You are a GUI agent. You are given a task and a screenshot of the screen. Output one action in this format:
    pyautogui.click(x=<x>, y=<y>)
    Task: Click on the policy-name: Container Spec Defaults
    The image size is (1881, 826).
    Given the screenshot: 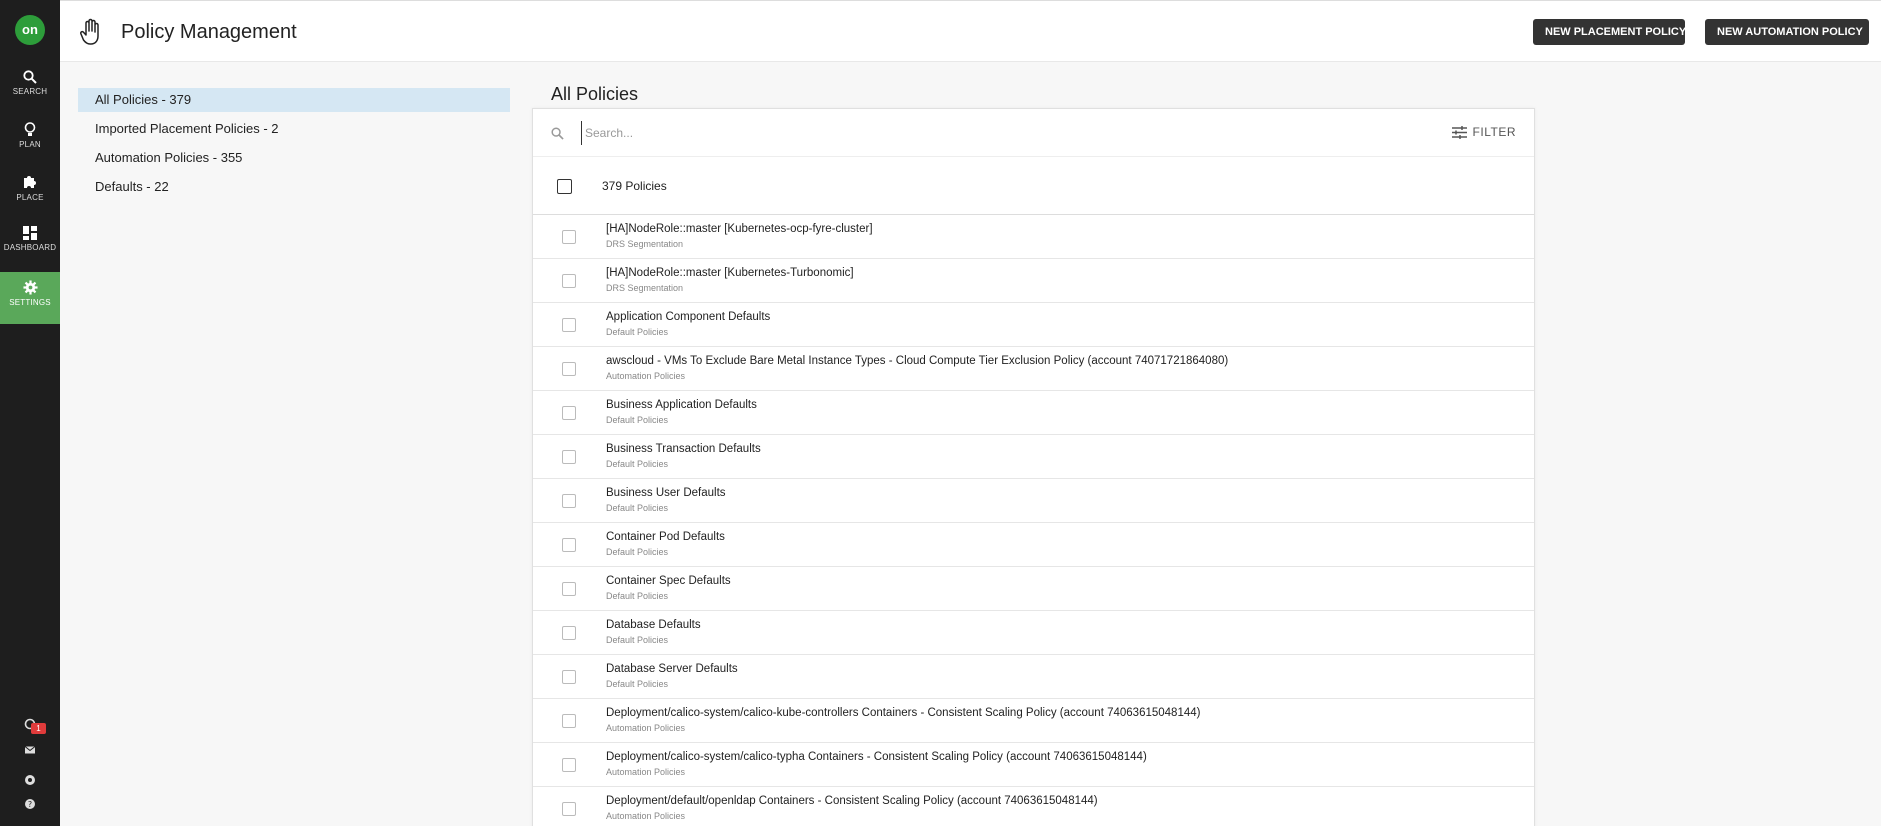 What is the action you would take?
    pyautogui.click(x=668, y=581)
    